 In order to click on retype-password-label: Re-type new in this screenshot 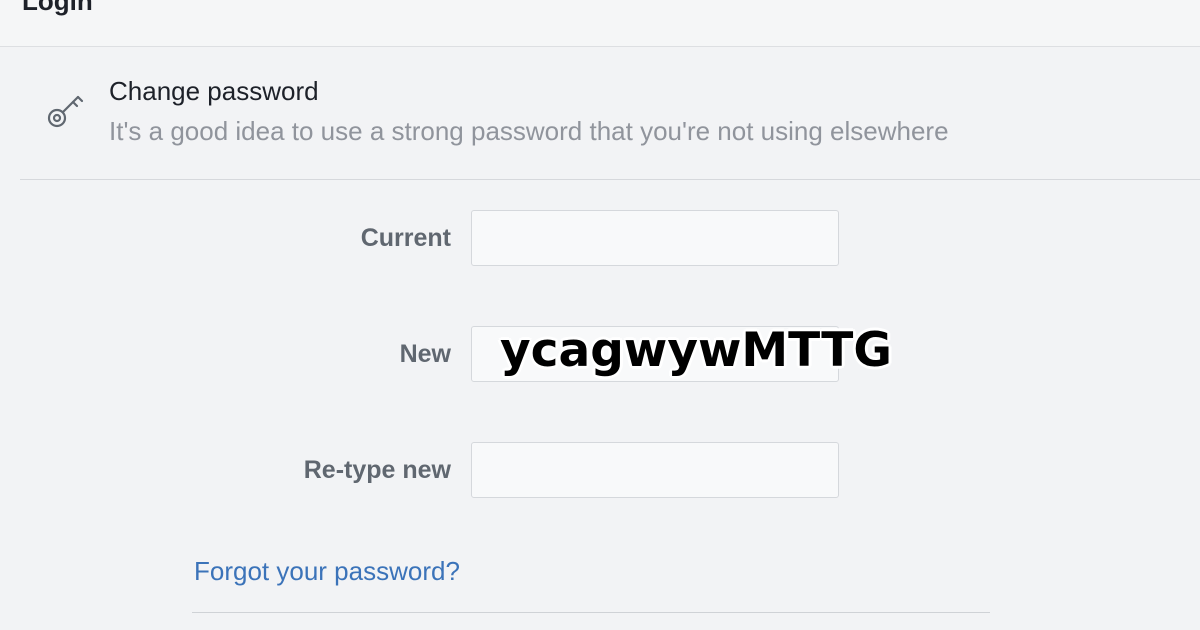, I will do `click(377, 470)`.